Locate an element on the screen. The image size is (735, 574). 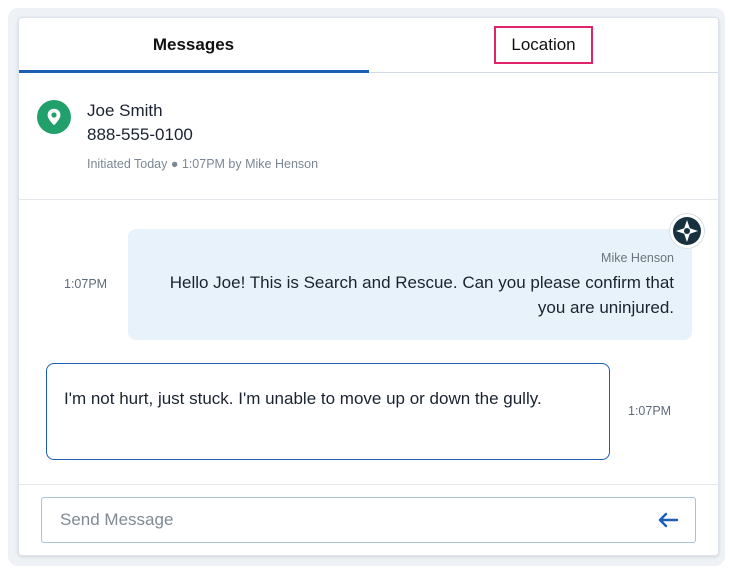
contact-badge is located at coordinates (54, 117).